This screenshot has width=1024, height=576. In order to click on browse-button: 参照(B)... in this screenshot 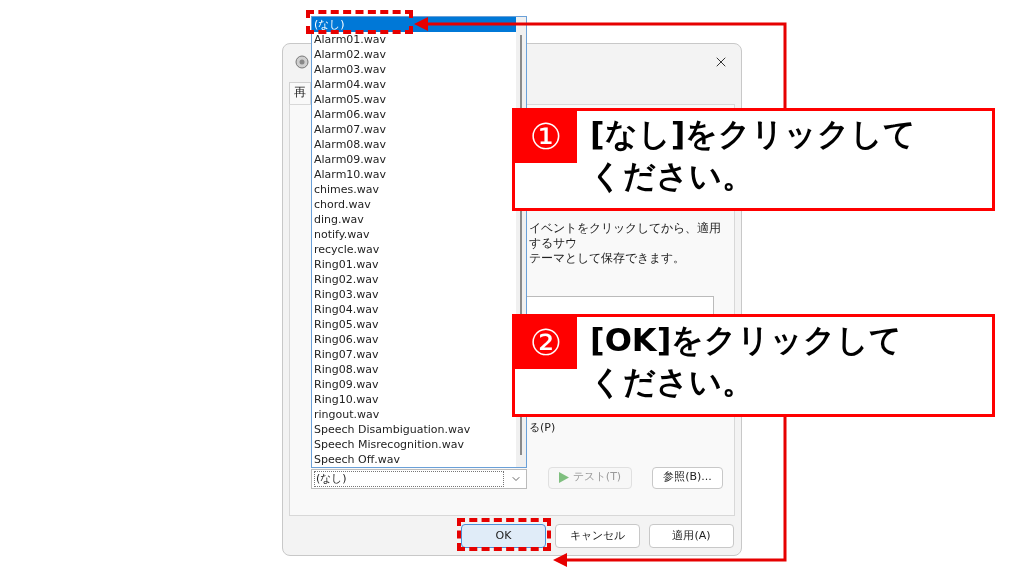, I will do `click(687, 477)`.